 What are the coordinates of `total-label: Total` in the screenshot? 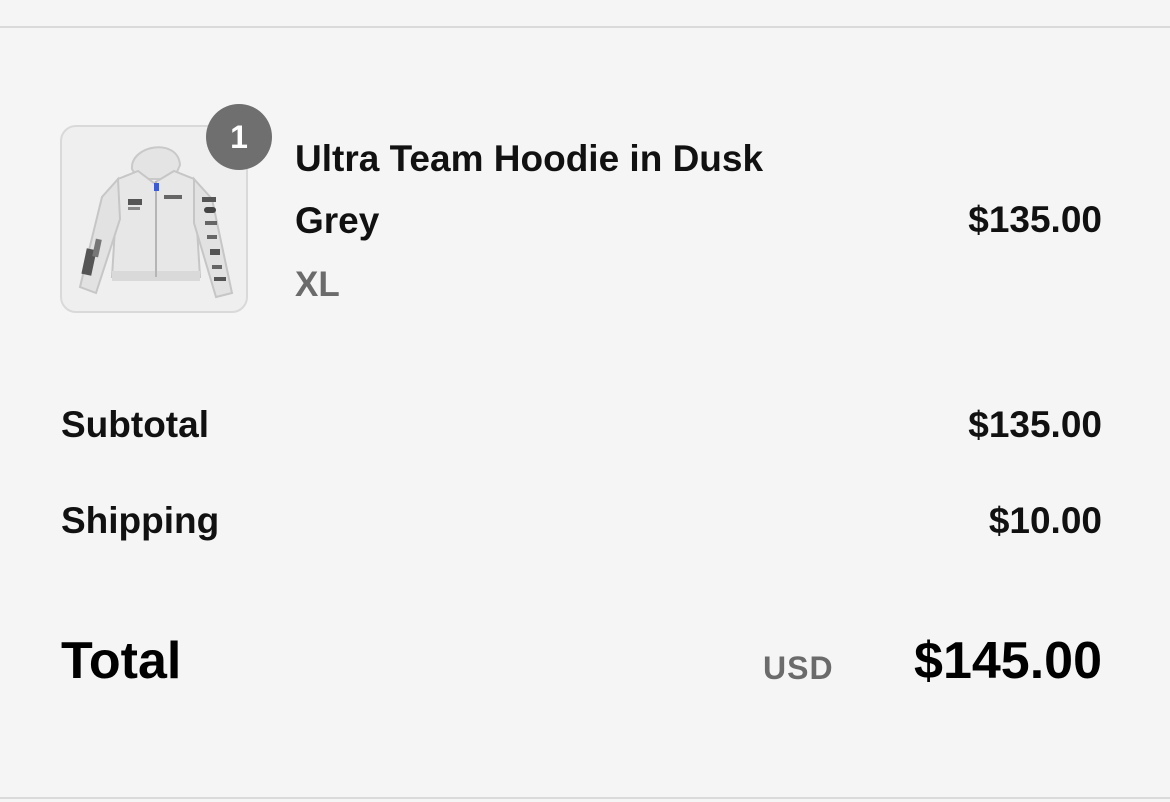 It's located at (121, 661).